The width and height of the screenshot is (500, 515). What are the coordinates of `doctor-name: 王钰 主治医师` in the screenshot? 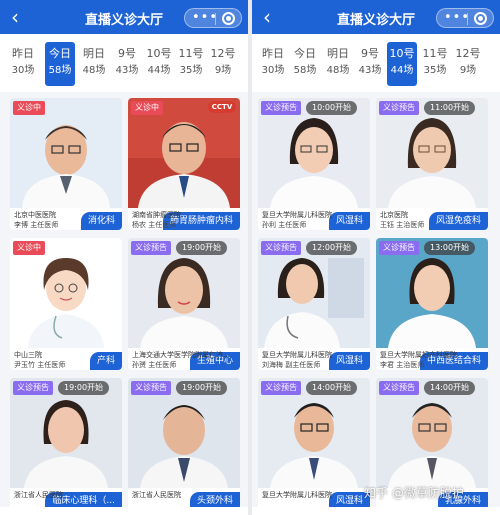 It's located at (402, 225).